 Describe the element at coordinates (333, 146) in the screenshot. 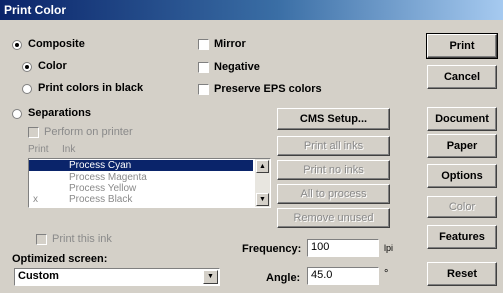

I see `print-all-inks-button: Print all inks` at that location.